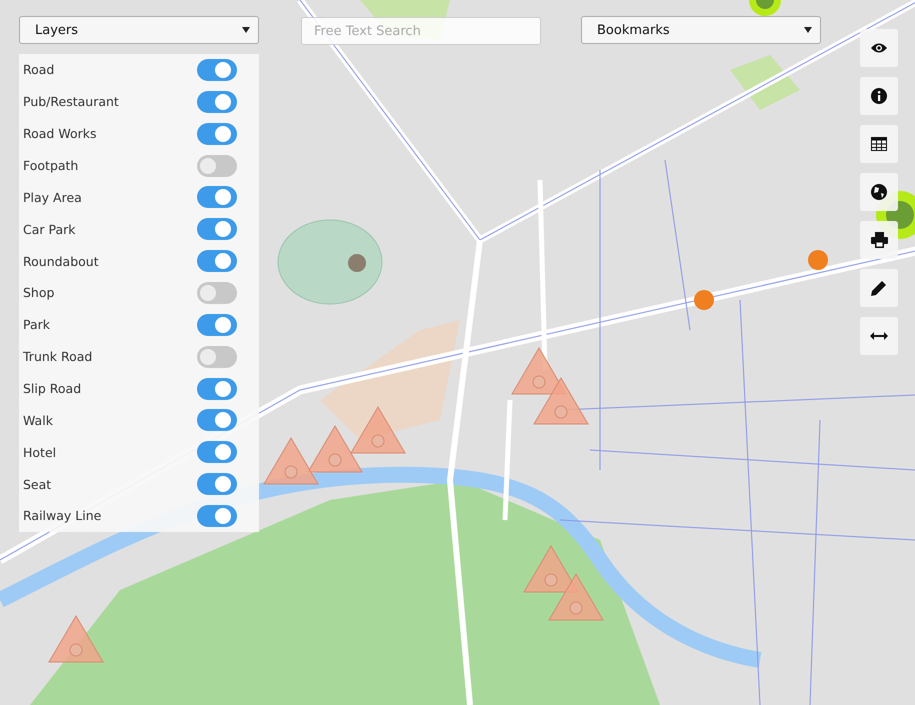 The height and width of the screenshot is (705, 915). What do you see at coordinates (139, 30) in the screenshot?
I see `layers-dropdown: Layers` at bounding box center [139, 30].